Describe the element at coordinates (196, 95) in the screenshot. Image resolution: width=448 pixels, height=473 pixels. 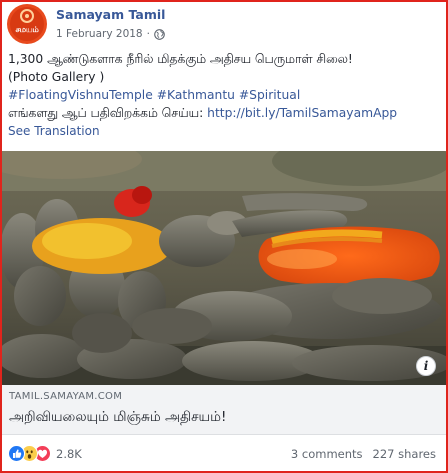
I see `hashtag-kathmantu: #Kathmantu` at that location.